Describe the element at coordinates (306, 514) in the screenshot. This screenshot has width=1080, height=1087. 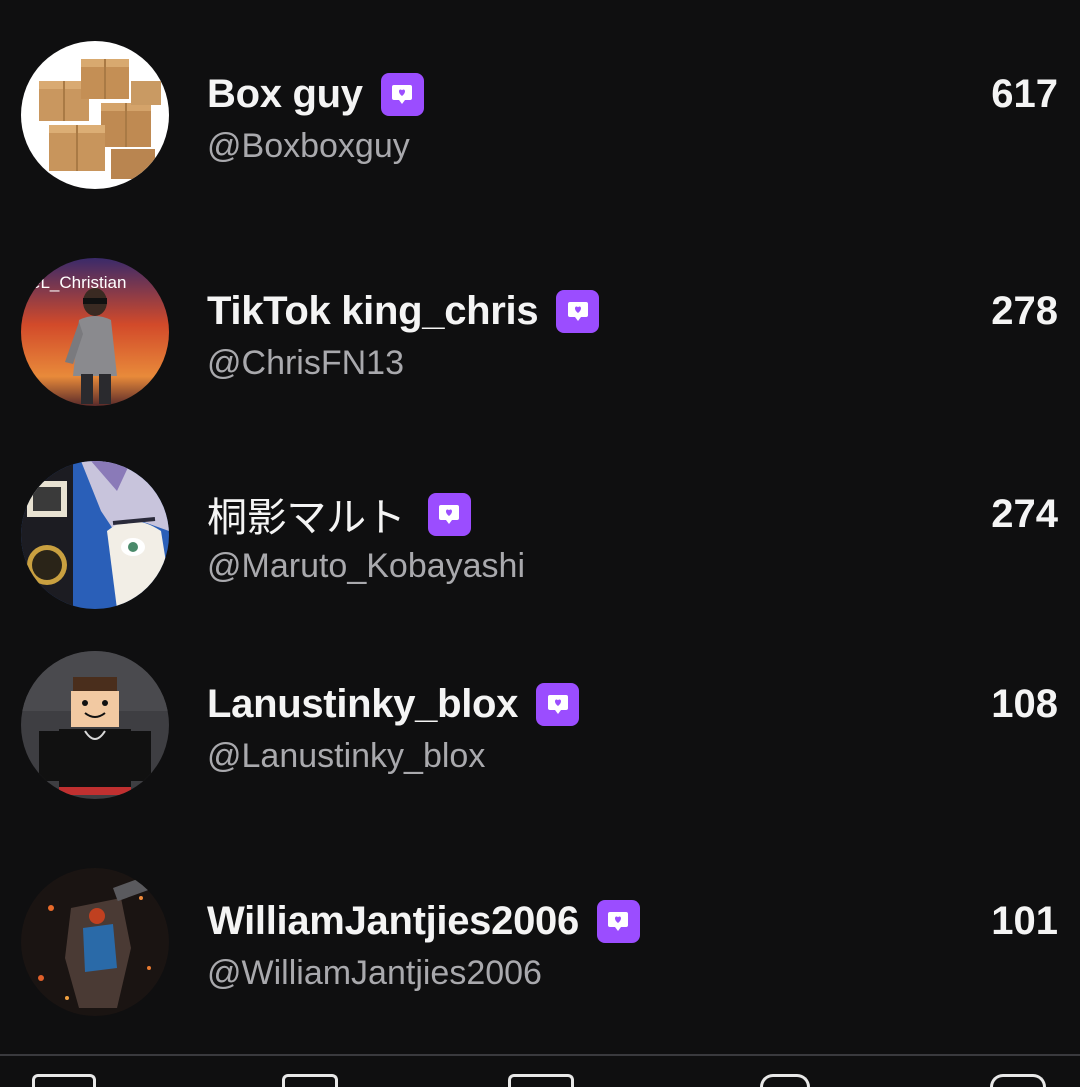
I see `user-name: 桐影マルト` at that location.